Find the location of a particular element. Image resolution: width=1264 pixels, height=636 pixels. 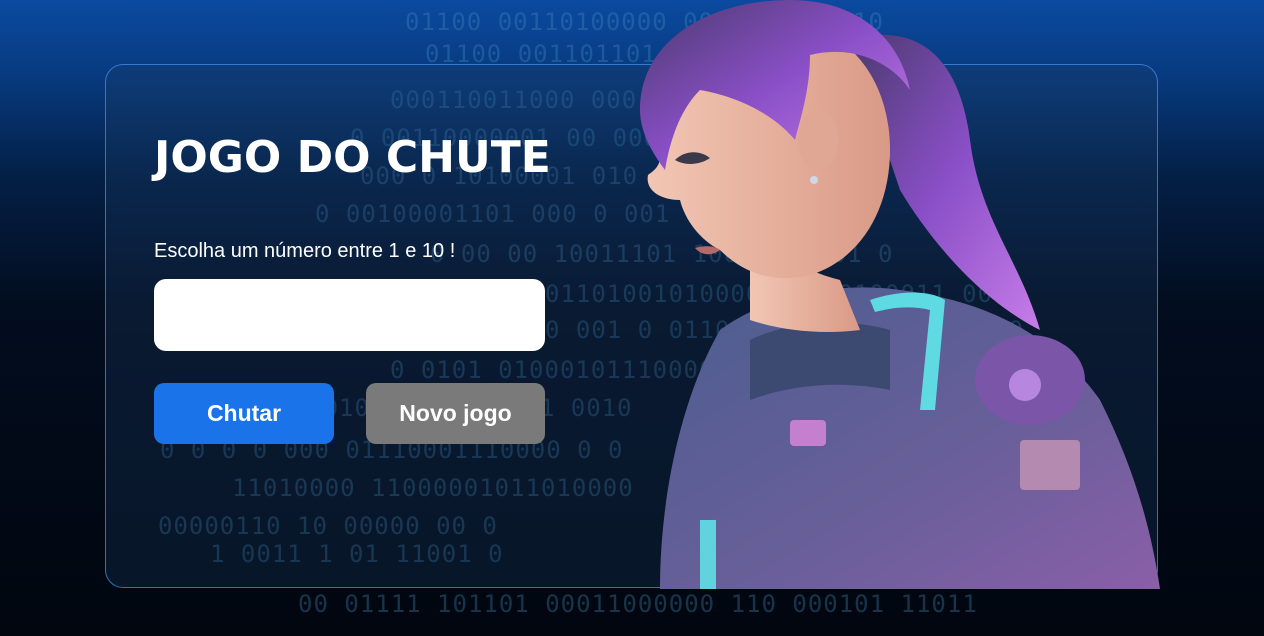

ear-shape is located at coordinates (818, 140).